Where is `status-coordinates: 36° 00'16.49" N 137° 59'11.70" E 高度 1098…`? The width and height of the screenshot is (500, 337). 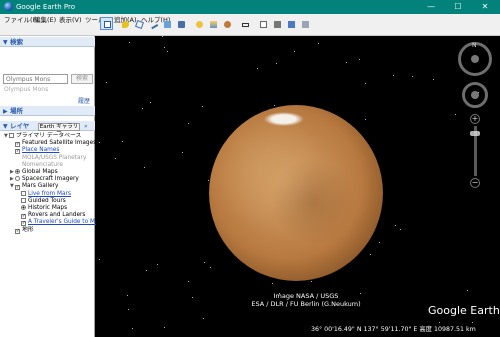 status-coordinates: 36° 00'16.49" N 137° 59'11.70" E 高度 1098… is located at coordinates (393, 329).